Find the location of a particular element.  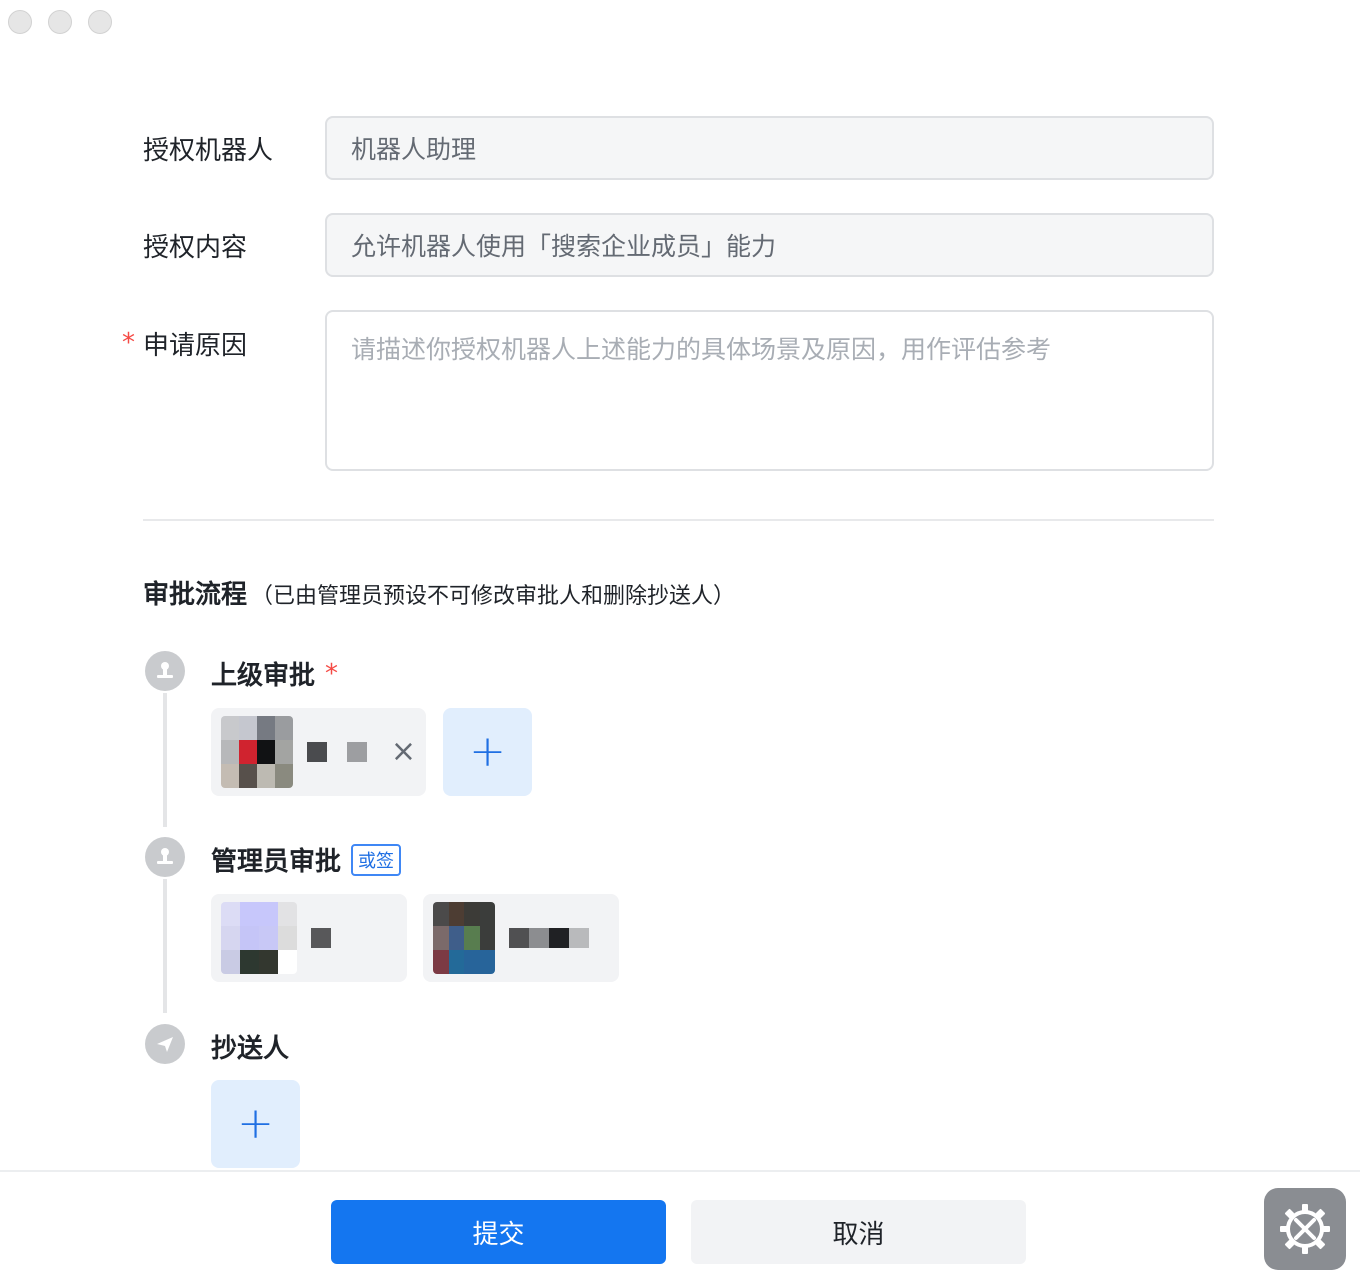

footer-bar: 提交 取消 is located at coordinates (680, 1225).